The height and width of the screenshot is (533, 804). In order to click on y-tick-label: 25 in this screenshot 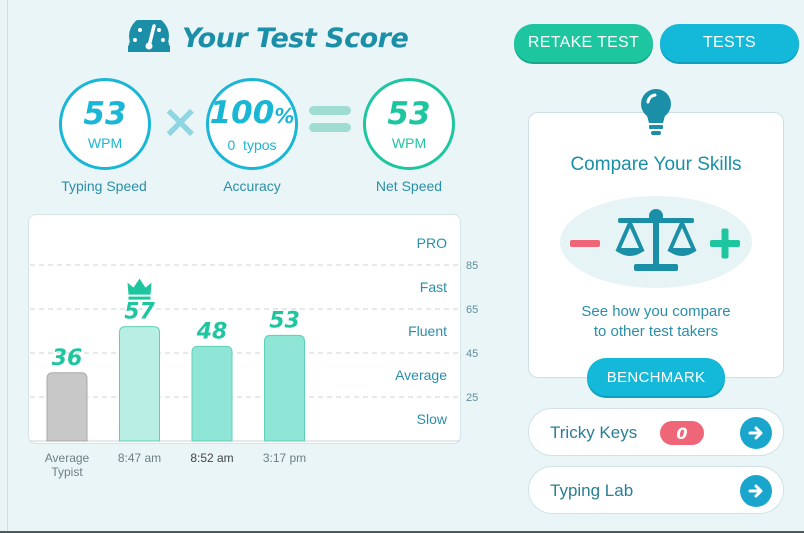, I will do `click(472, 398)`.